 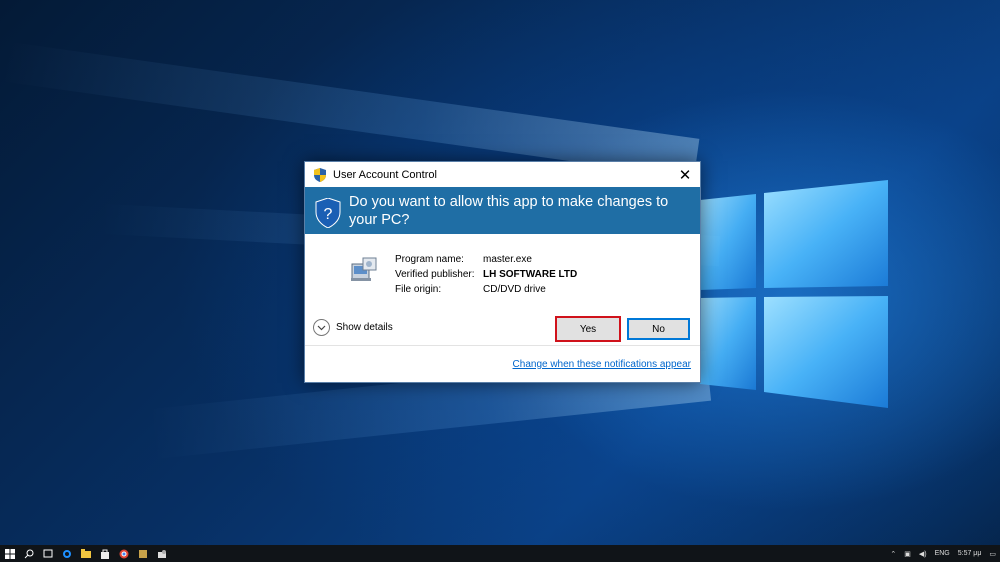 I want to click on uac-shield-icon, so click(x=320, y=174).